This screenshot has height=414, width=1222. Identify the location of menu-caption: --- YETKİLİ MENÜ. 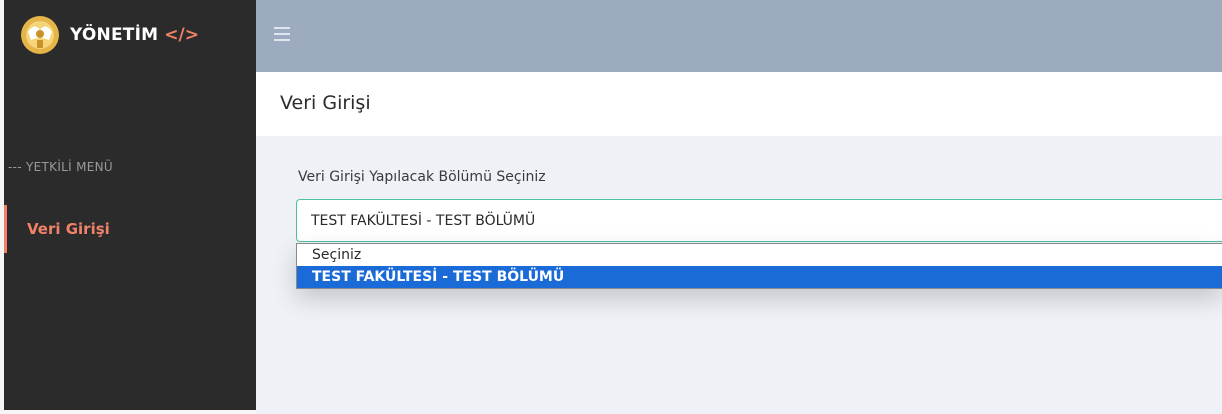
(60, 167).